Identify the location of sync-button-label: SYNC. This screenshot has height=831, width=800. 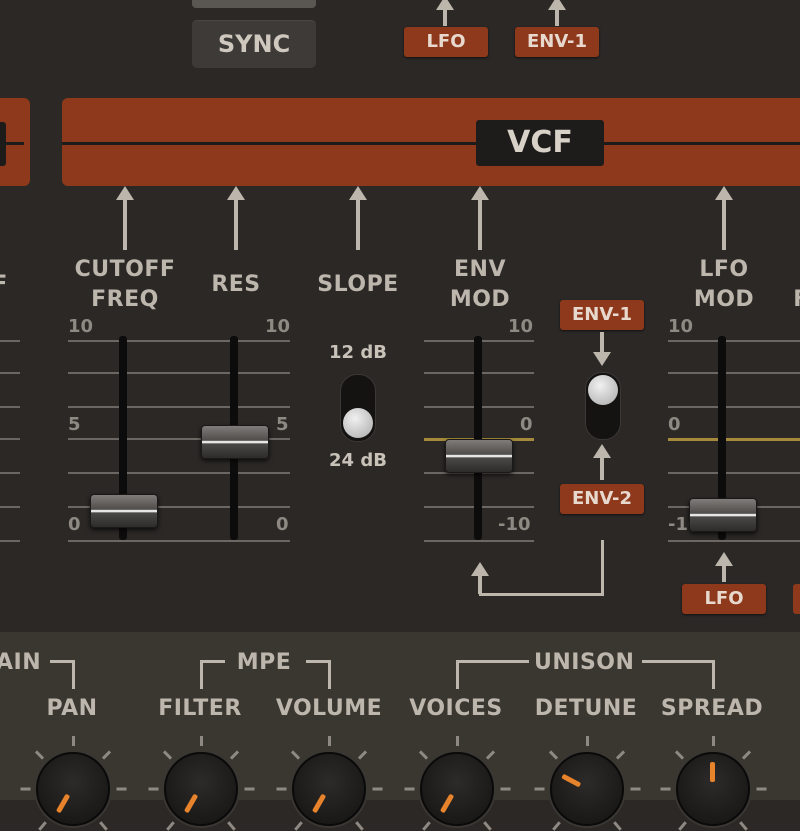
(254, 44).